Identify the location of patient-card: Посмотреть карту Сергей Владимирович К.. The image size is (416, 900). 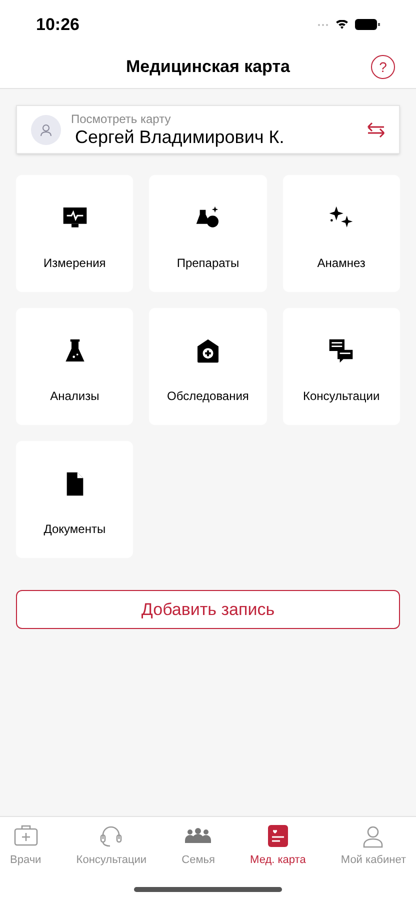
(208, 129).